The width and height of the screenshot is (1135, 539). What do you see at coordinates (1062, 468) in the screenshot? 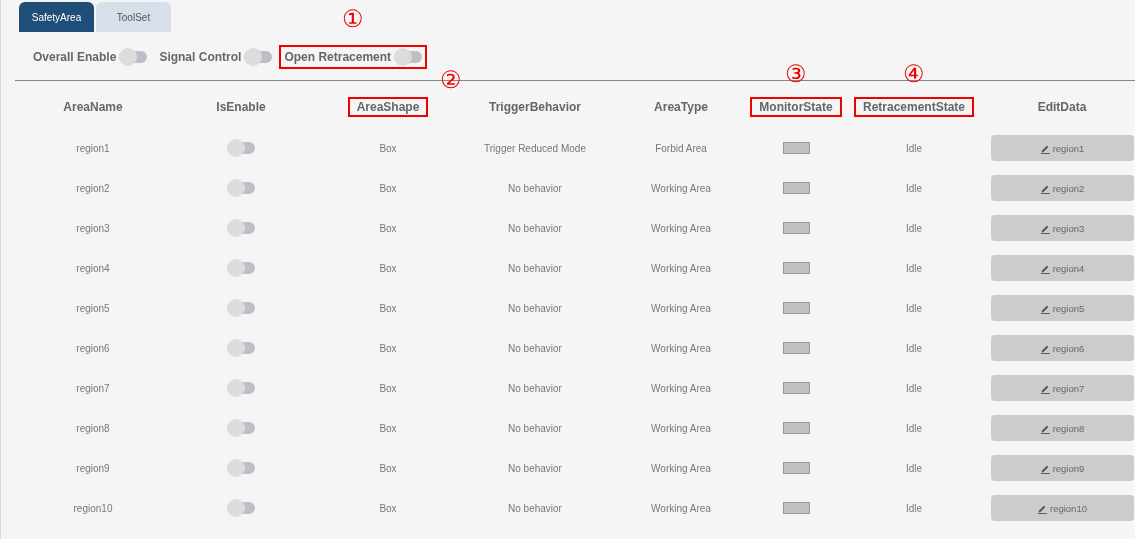
I see `edit-button: region9` at bounding box center [1062, 468].